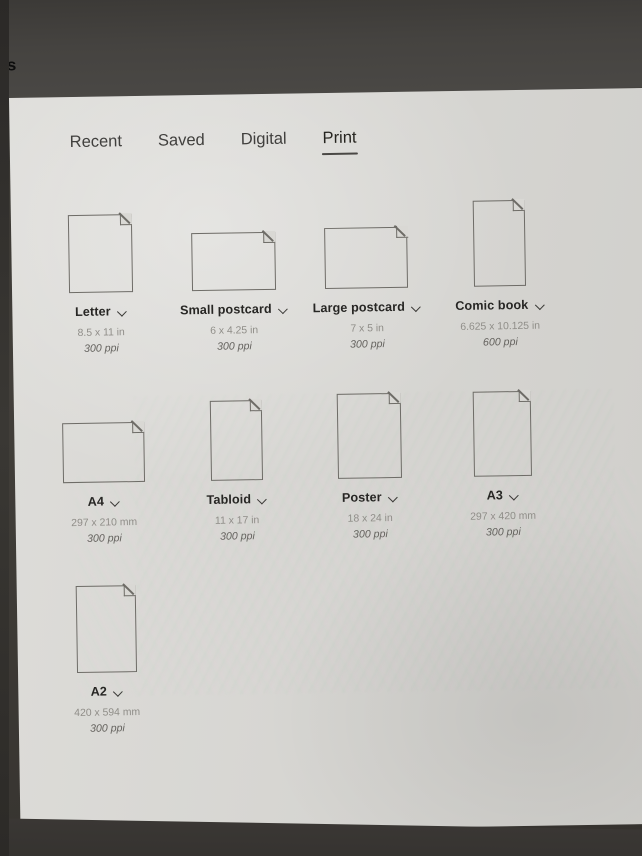 This screenshot has width=642, height=856. Describe the element at coordinates (237, 521) in the screenshot. I see `preset-dimensions: 11 x 17 in` at that location.